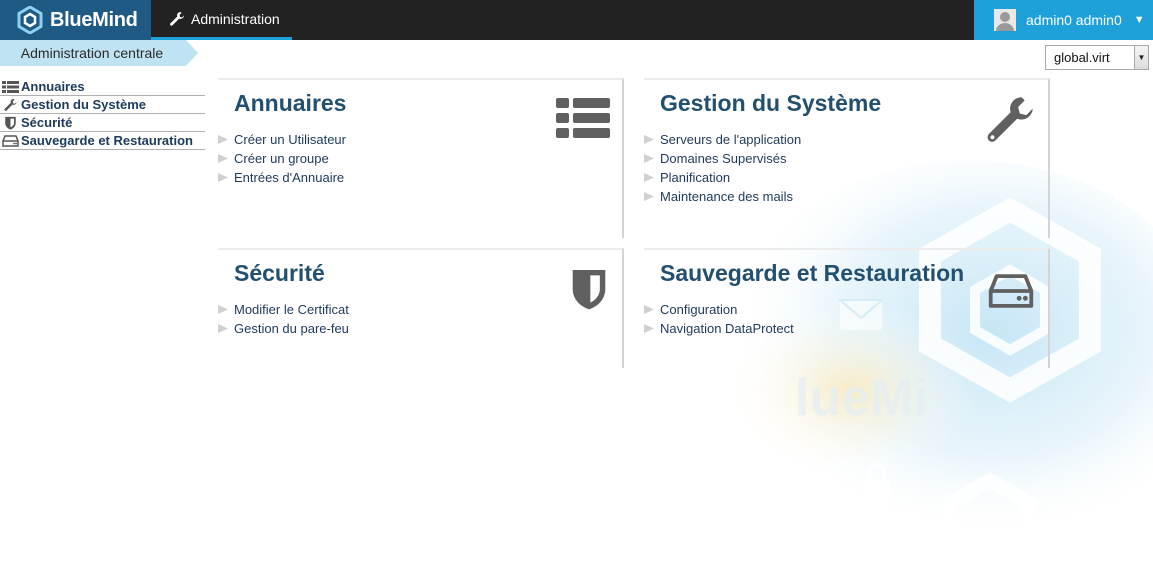 The width and height of the screenshot is (1153, 563). I want to click on user-name: admin0 admin0, so click(1074, 20).